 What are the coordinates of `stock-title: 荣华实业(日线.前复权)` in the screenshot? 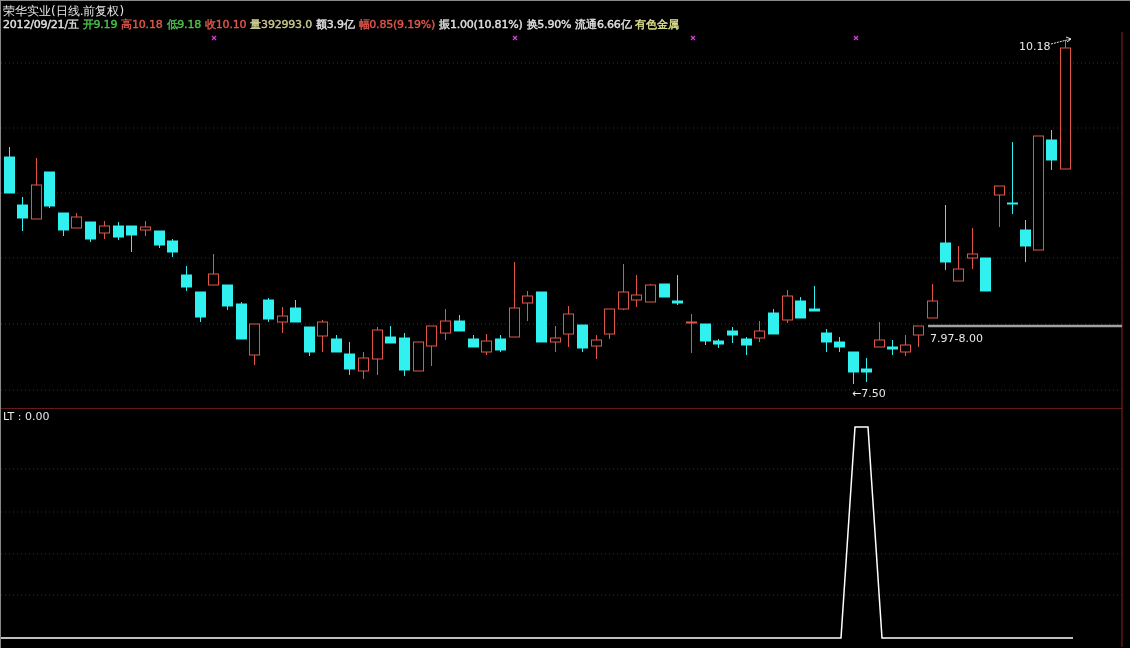 It's located at (64, 11).